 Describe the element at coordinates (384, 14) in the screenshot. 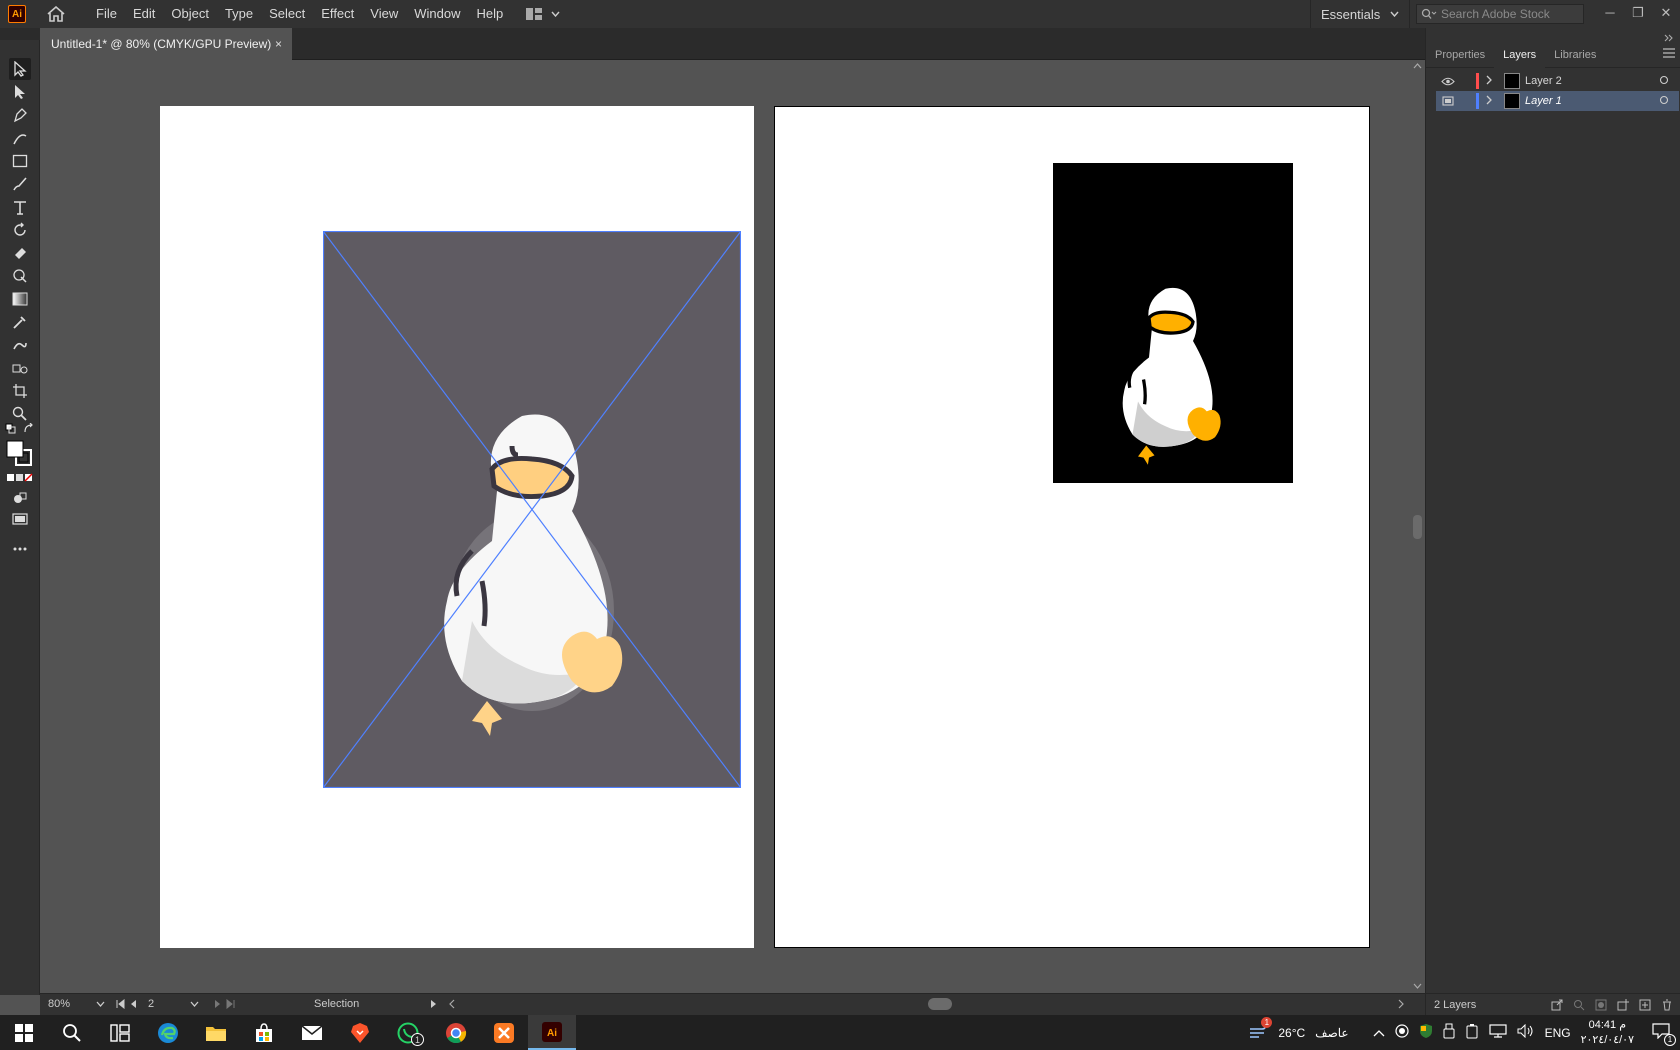

I see `menu-view: View` at that location.